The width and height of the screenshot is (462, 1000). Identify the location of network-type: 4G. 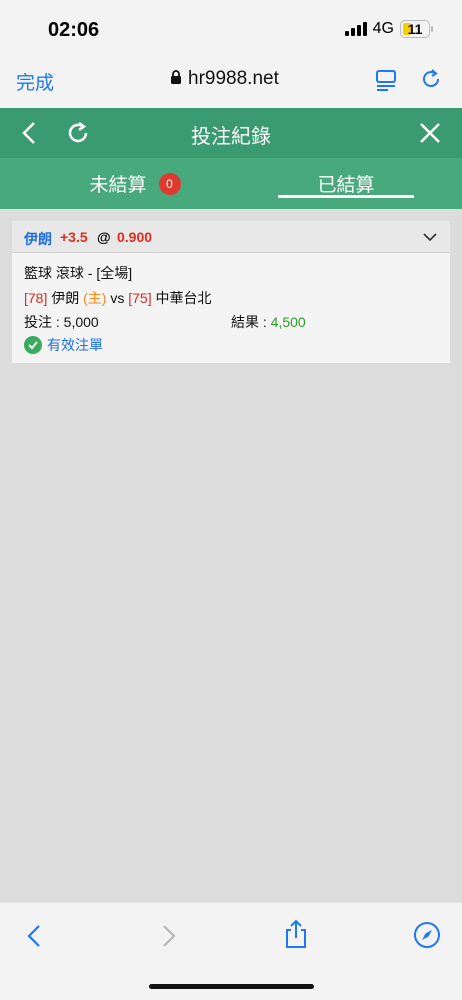
(383, 28).